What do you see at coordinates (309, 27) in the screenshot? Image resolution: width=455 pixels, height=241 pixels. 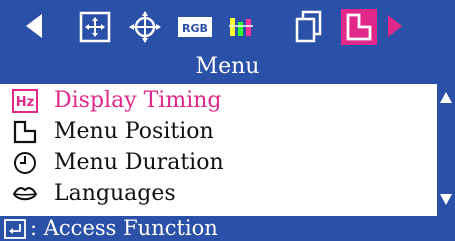 I see `copy-windows-icon` at bounding box center [309, 27].